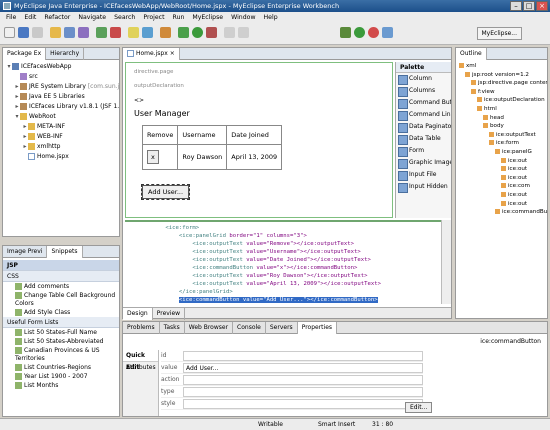 This screenshot has height=430, width=550. What do you see at coordinates (61, 368) in the screenshot?
I see `snippet-item: List Countries-Regions` at bounding box center [61, 368].